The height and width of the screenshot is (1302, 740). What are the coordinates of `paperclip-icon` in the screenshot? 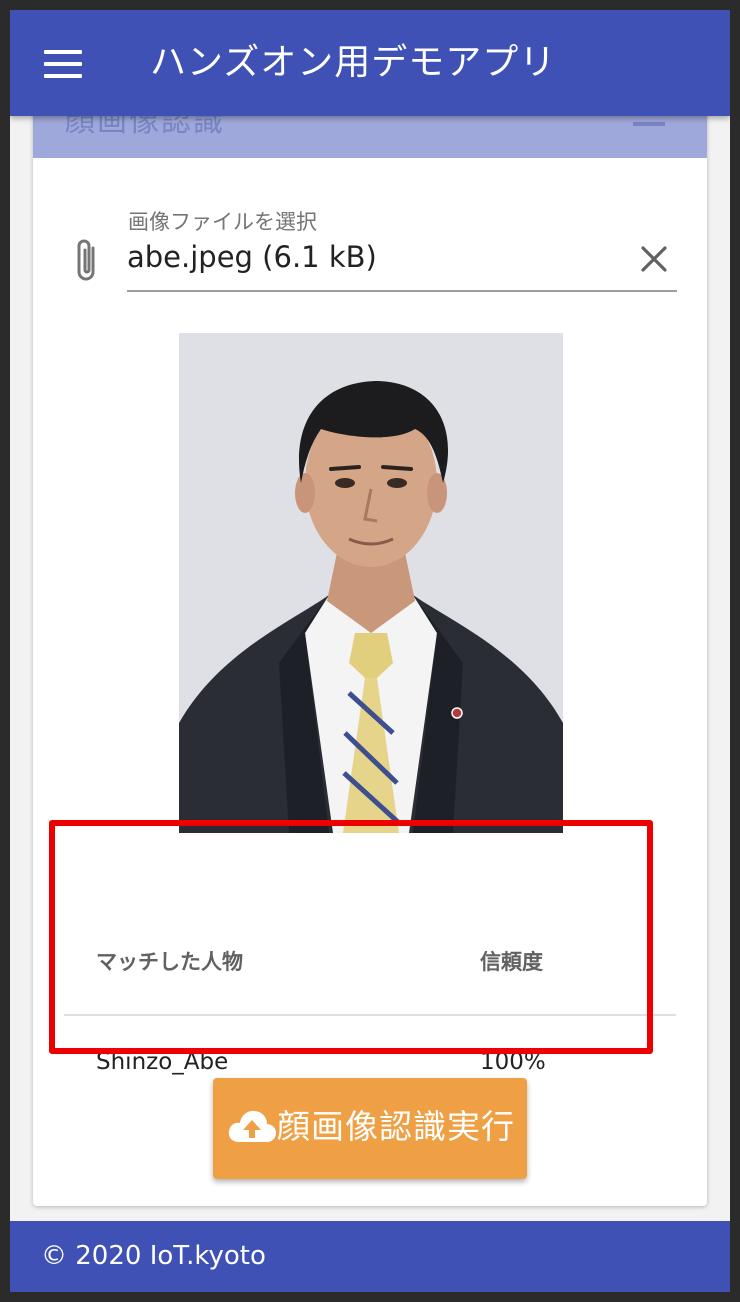 It's located at (88, 261).